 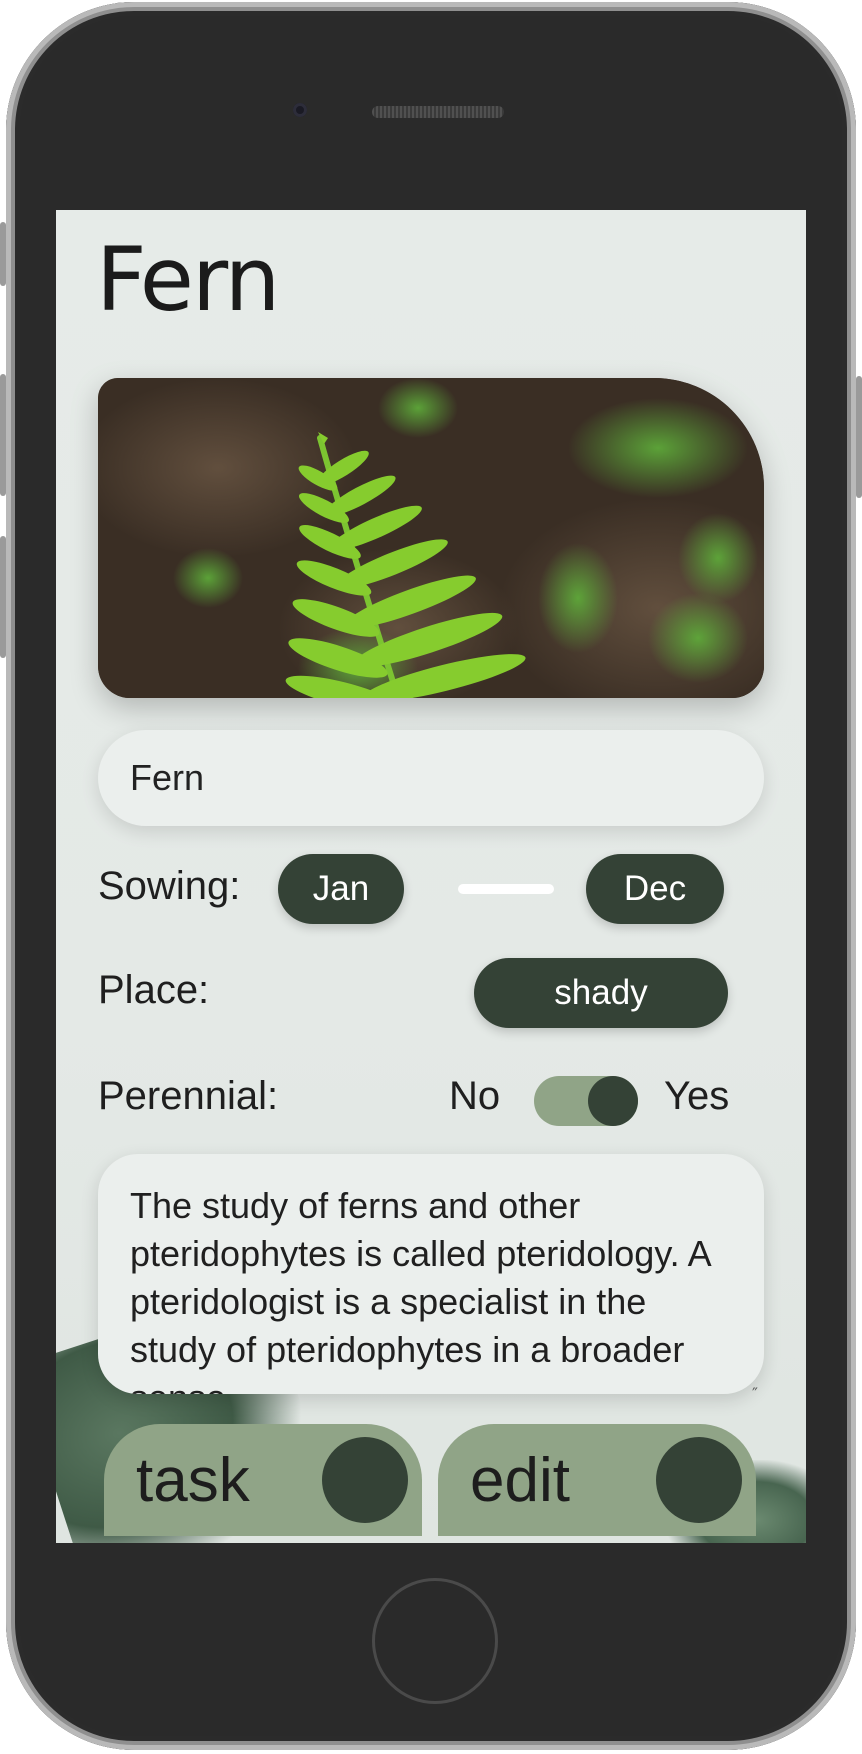 What do you see at coordinates (435, 1641) in the screenshot?
I see `home-button` at bounding box center [435, 1641].